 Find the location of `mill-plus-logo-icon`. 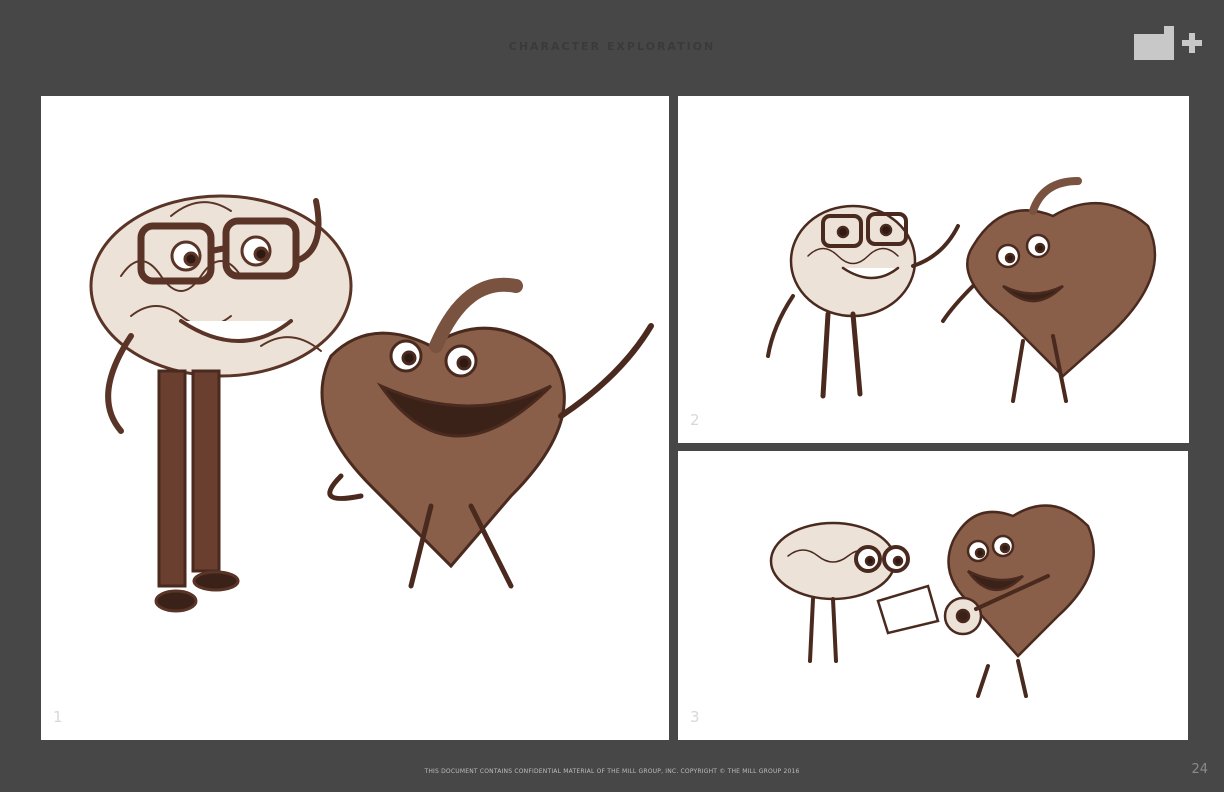

mill-plus-logo-icon is located at coordinates (1168, 43).